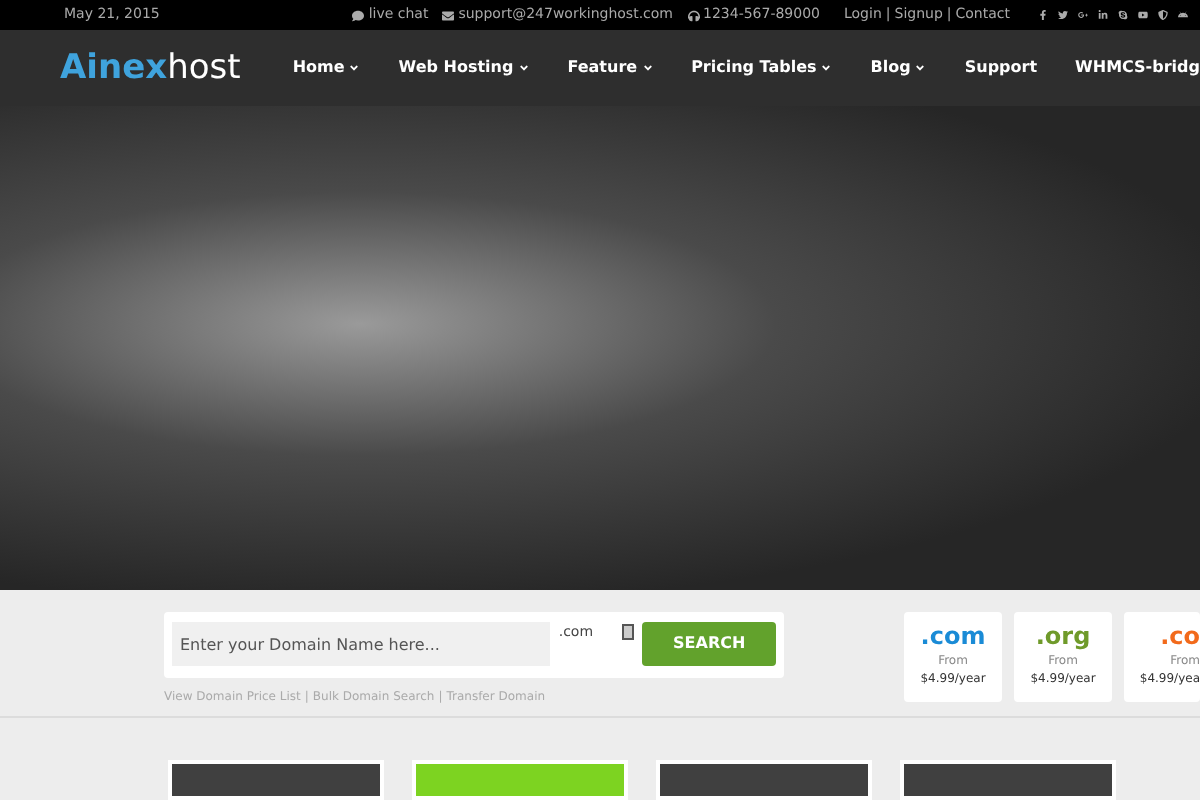 This screenshot has width=1200, height=800. I want to click on android-icon, so click(1183, 15).